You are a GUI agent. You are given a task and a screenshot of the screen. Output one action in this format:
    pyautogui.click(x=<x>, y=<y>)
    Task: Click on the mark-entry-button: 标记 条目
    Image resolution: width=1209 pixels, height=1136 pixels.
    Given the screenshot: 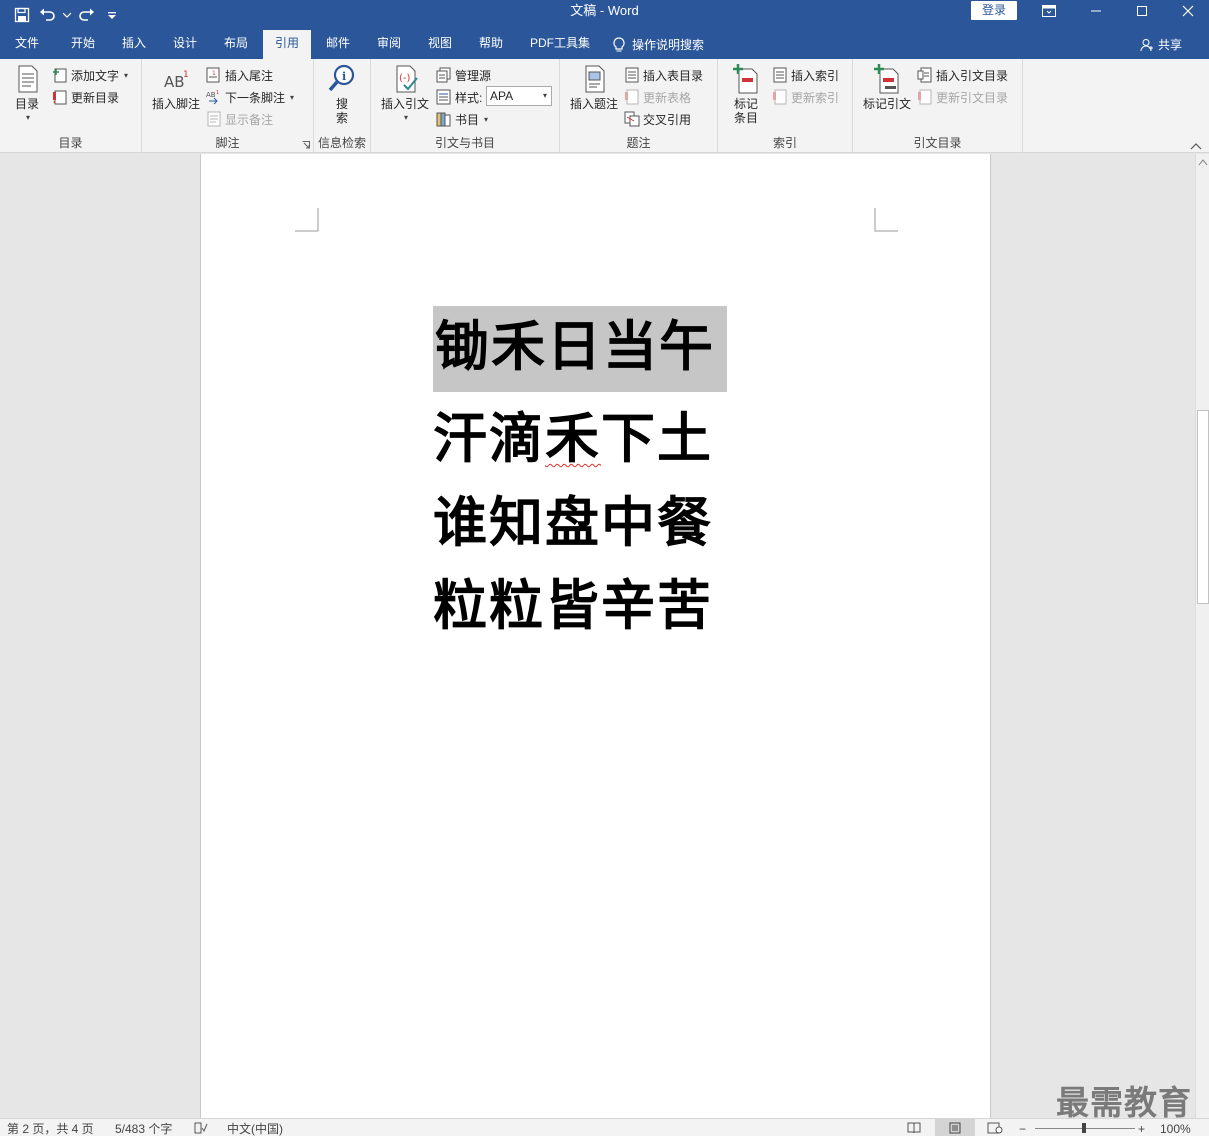 What is the action you would take?
    pyautogui.click(x=746, y=94)
    